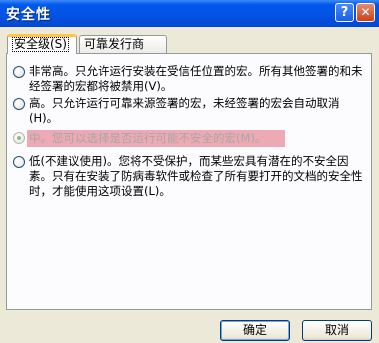  I want to click on radio-low, so click(19, 162).